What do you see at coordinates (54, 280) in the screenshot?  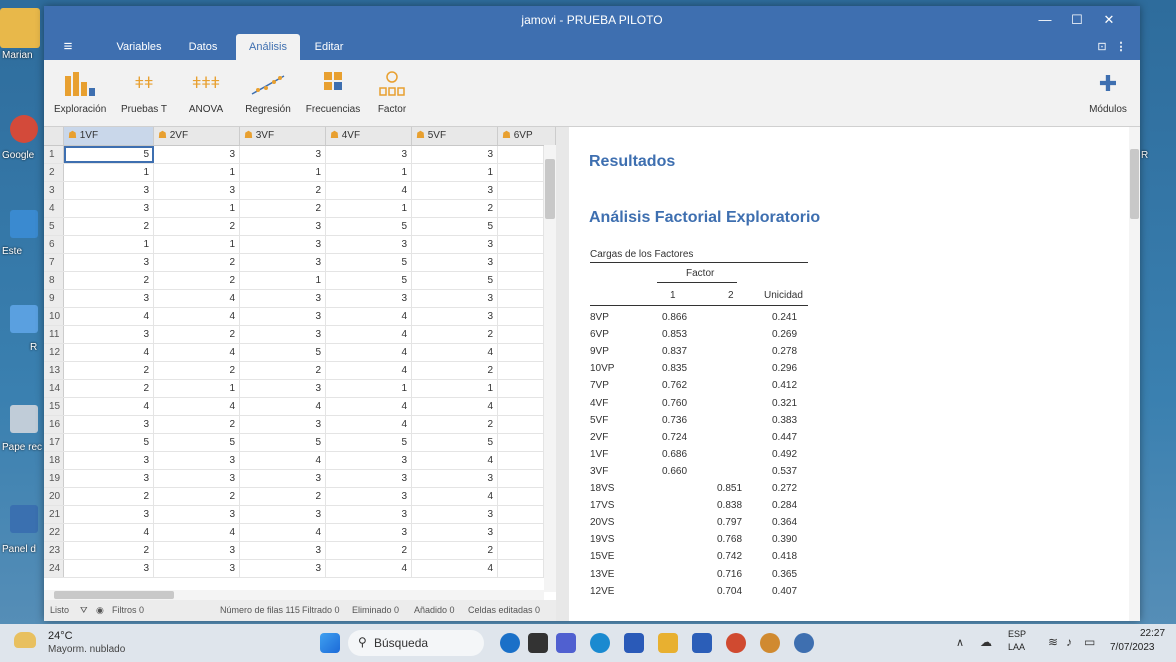 I see `row-number: 8` at bounding box center [54, 280].